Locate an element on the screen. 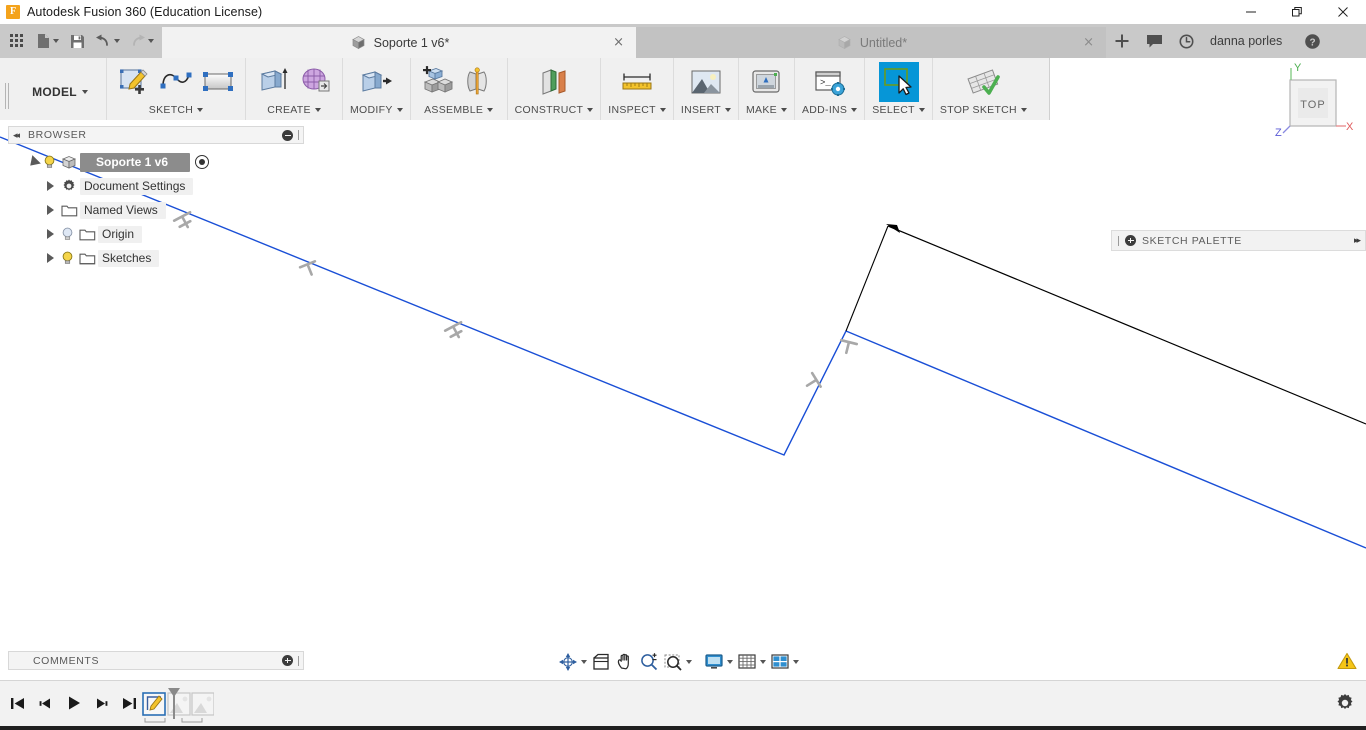 This screenshot has height=730, width=1366. extrude-icon is located at coordinates (273, 82).